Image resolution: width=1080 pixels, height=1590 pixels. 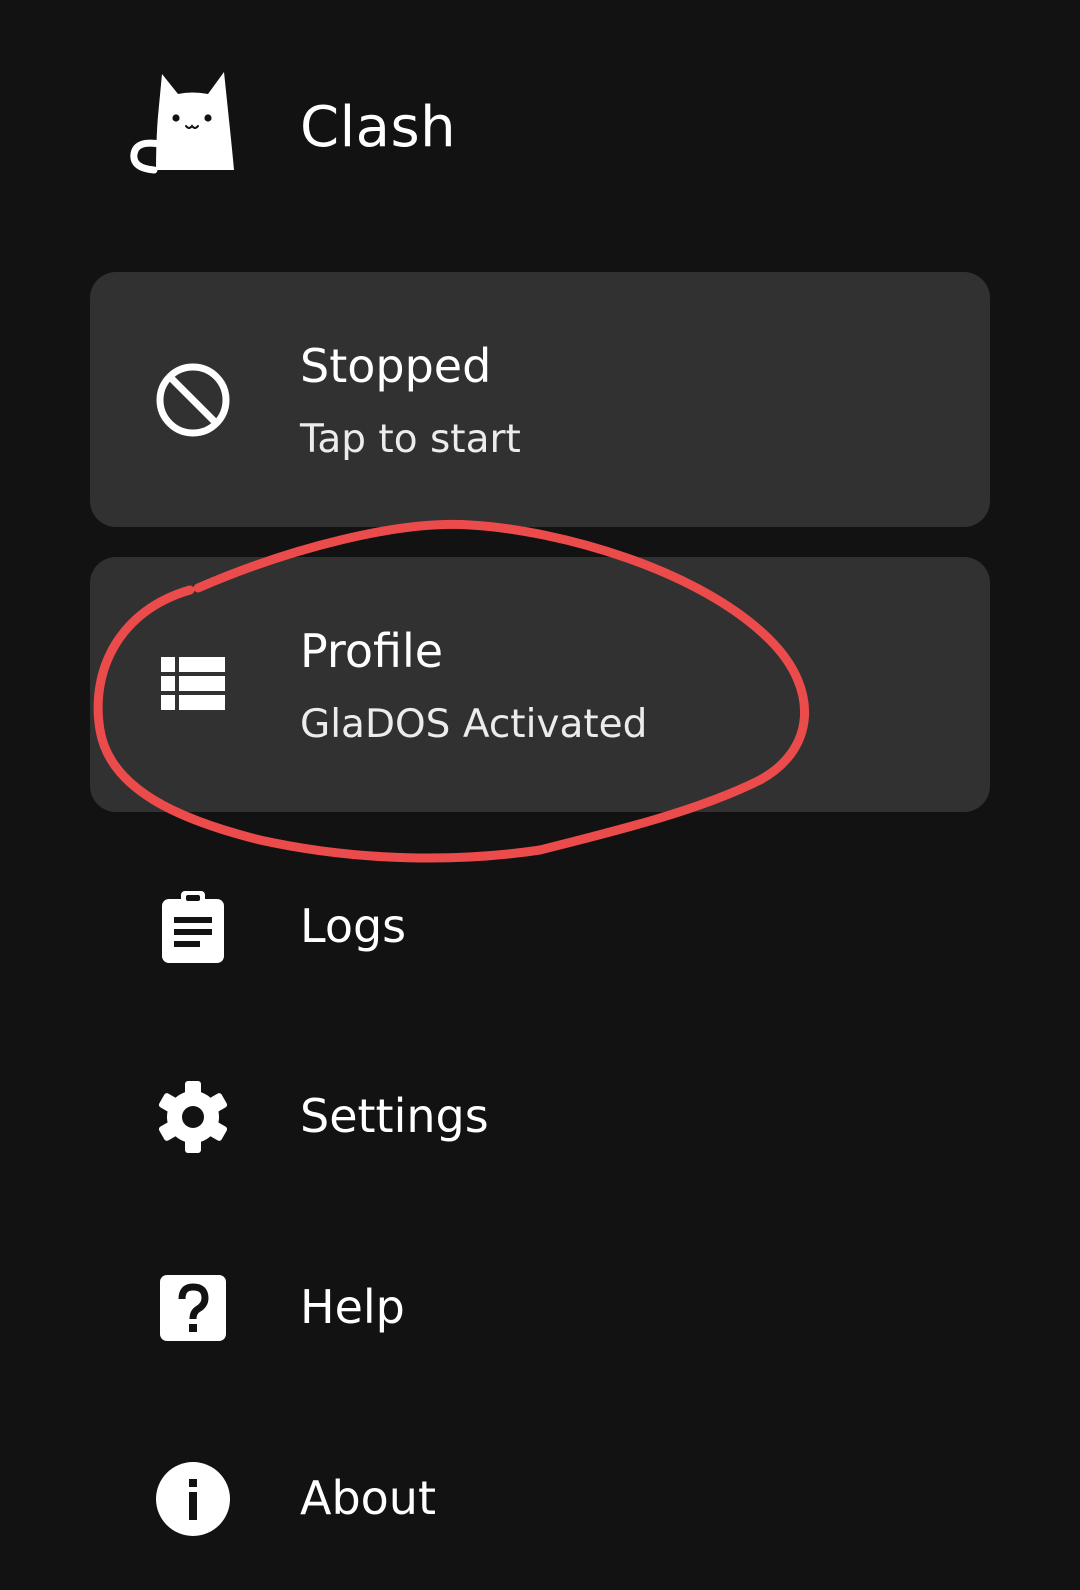 I want to click on app-title: Clash, so click(x=378, y=127).